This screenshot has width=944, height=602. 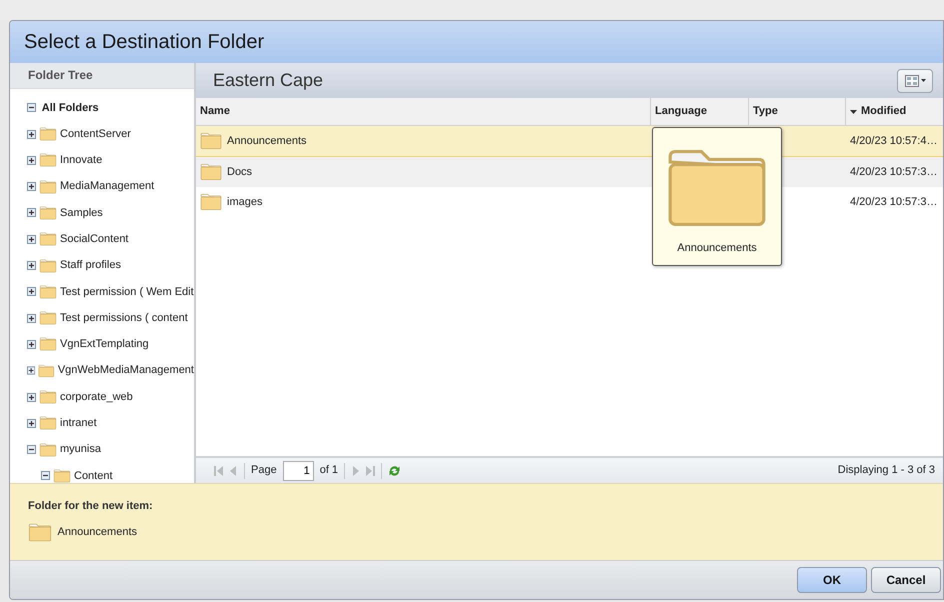 I want to click on panel-title: Eastern Cape, so click(x=268, y=80).